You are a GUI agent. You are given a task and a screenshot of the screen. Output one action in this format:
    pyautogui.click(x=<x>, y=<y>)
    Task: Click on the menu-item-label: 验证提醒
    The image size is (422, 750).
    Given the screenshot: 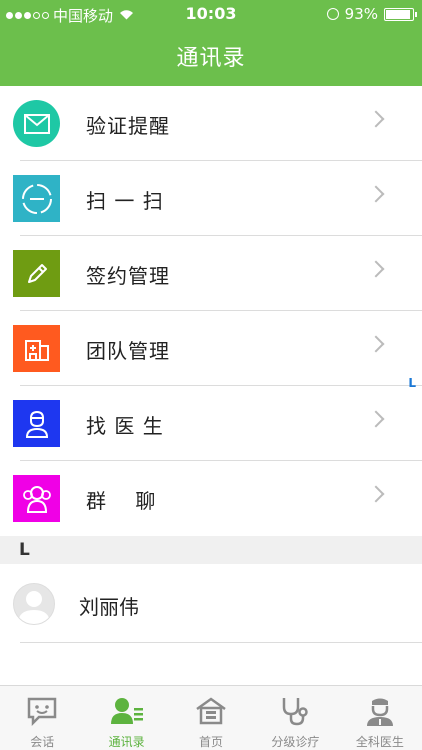 What is the action you would take?
    pyautogui.click(x=128, y=126)
    